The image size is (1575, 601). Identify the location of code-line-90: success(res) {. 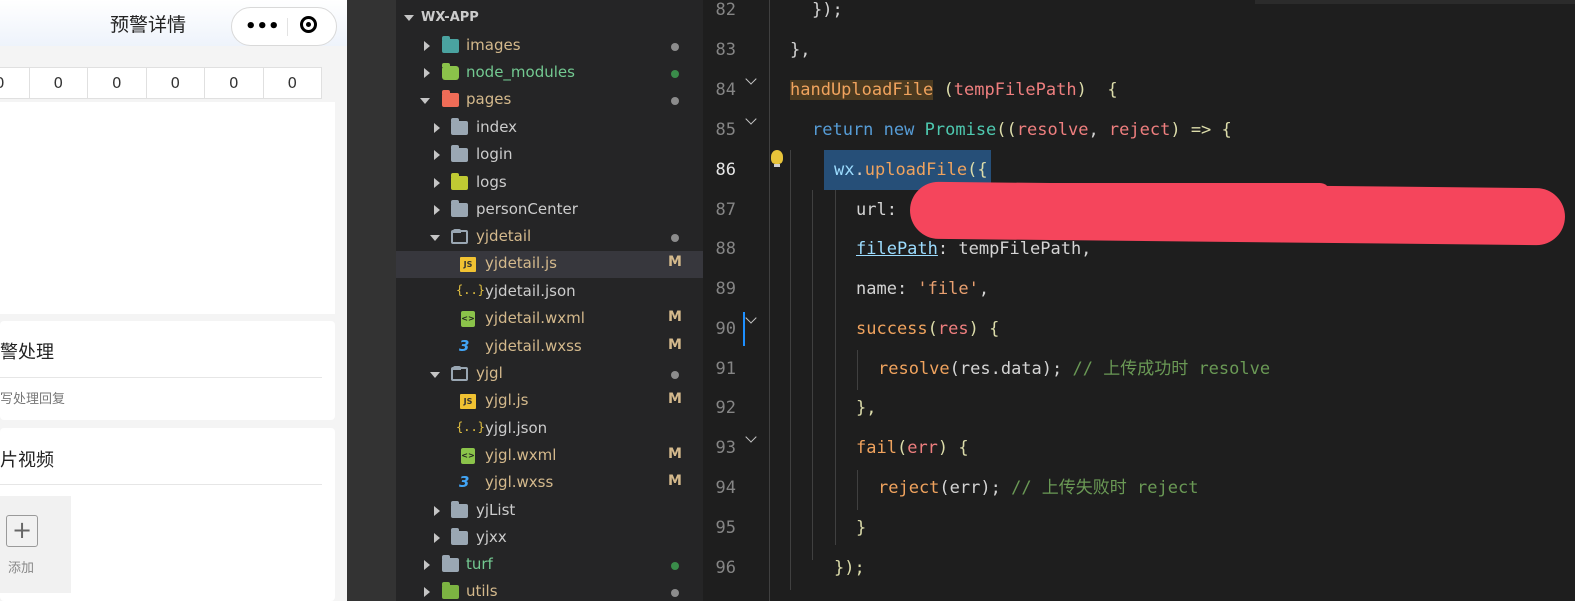
(927, 329).